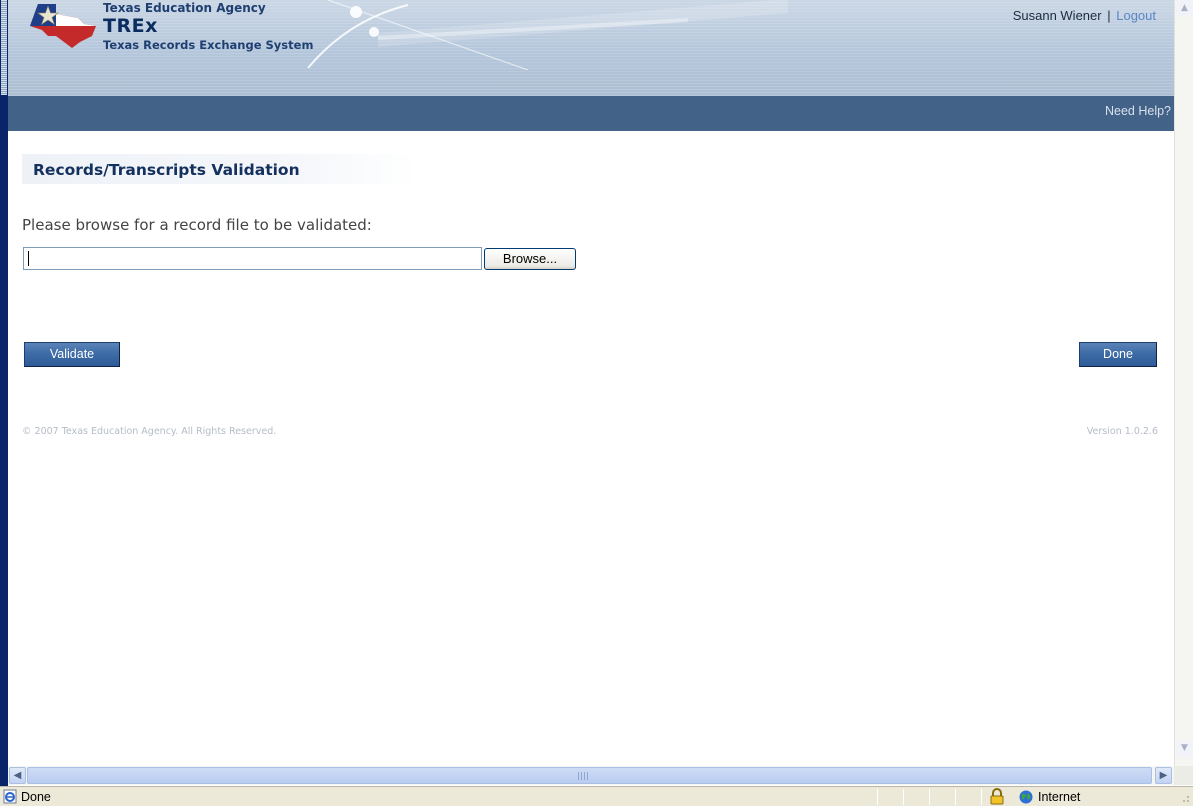  Describe the element at coordinates (63, 26) in the screenshot. I see `texas-flag-logo-icon` at that location.